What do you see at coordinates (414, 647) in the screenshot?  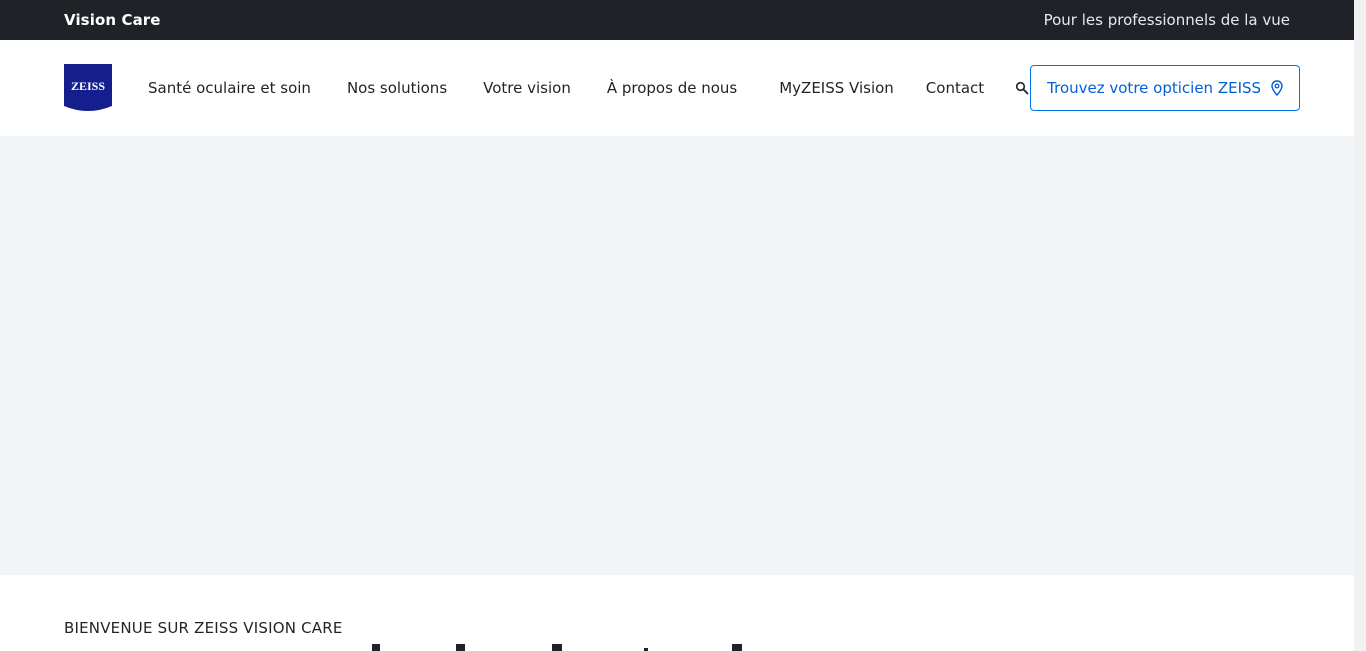 I see `intro-headline-cropped` at bounding box center [414, 647].